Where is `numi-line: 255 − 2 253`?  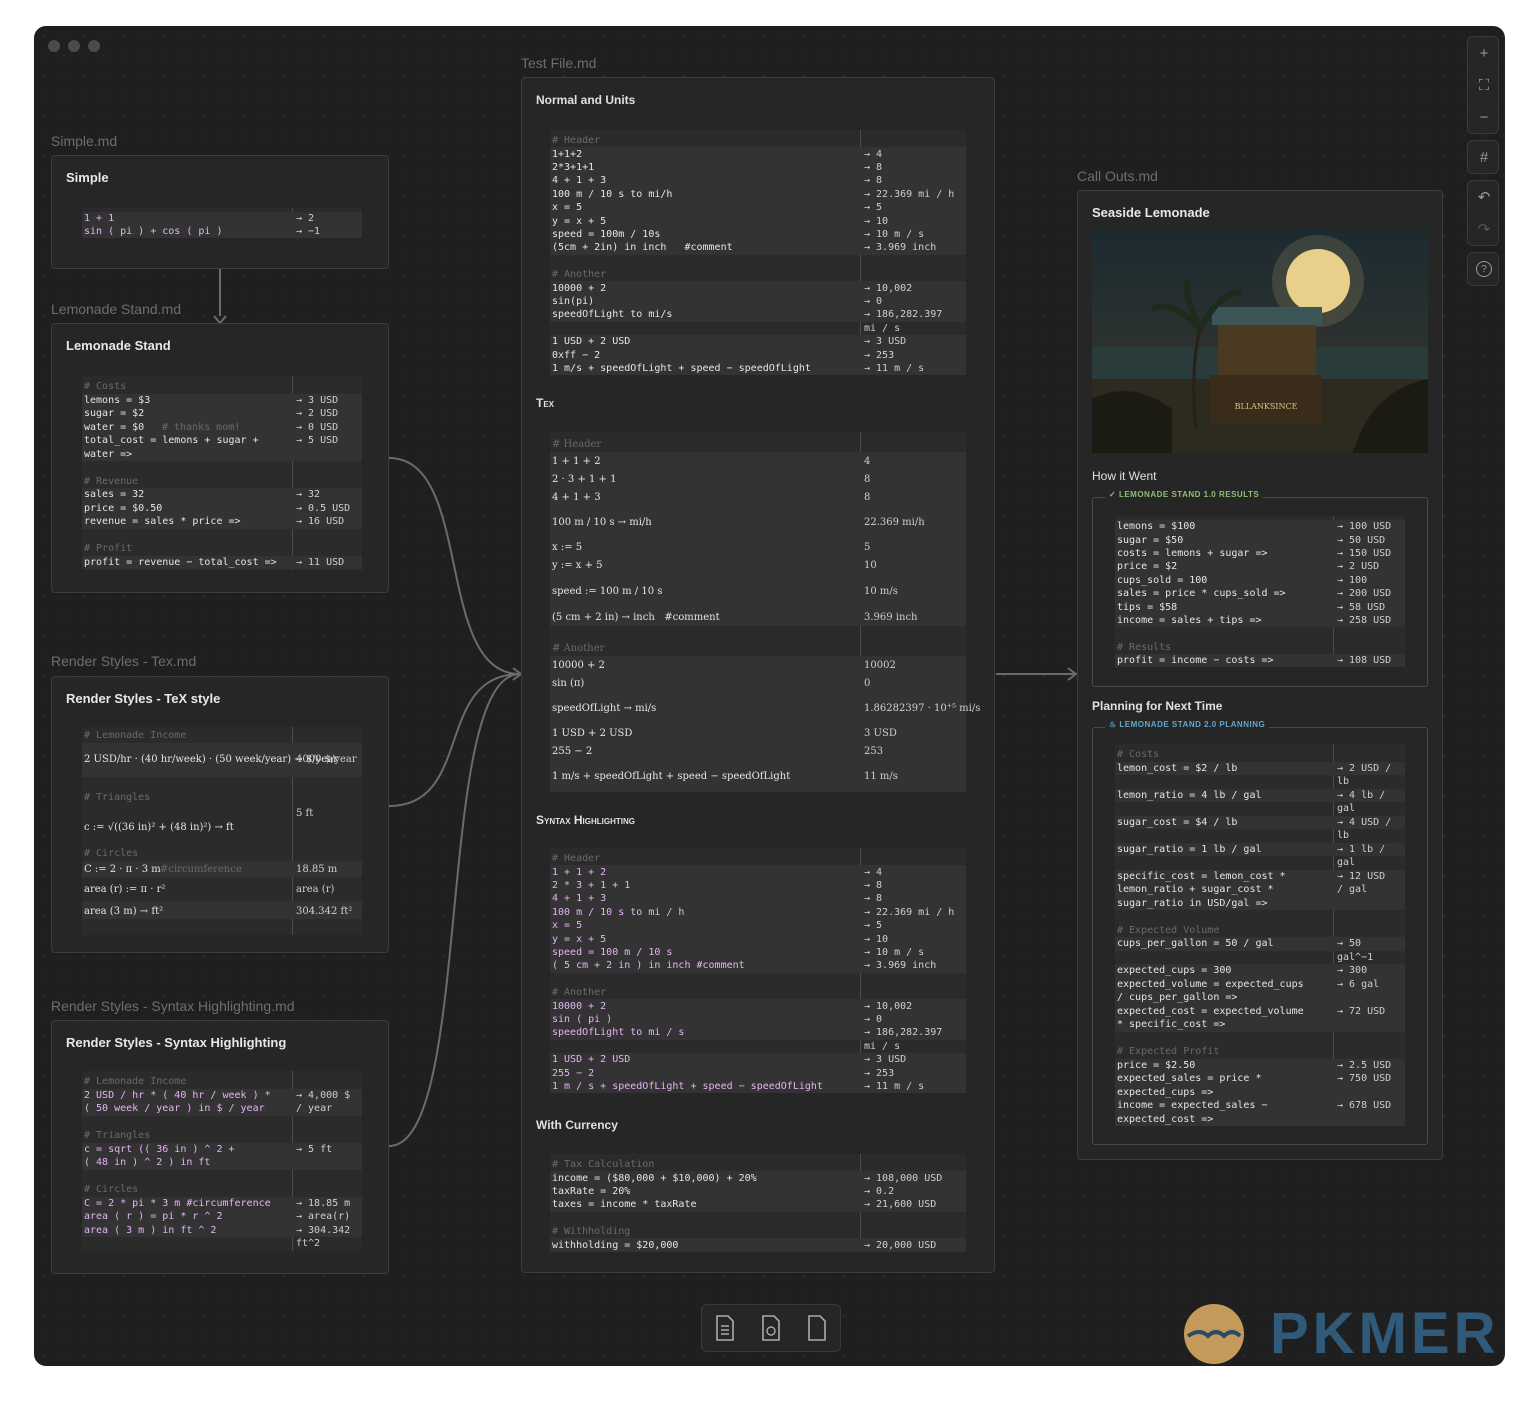 numi-line: 255 − 2 253 is located at coordinates (758, 751).